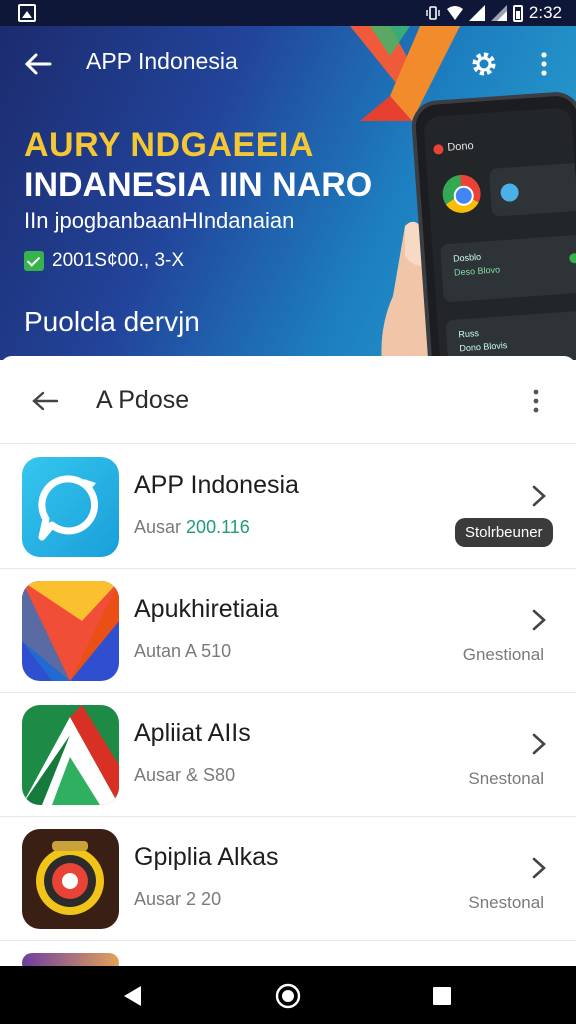  Describe the element at coordinates (218, 527) in the screenshot. I see `app-version: 200.116` at that location.